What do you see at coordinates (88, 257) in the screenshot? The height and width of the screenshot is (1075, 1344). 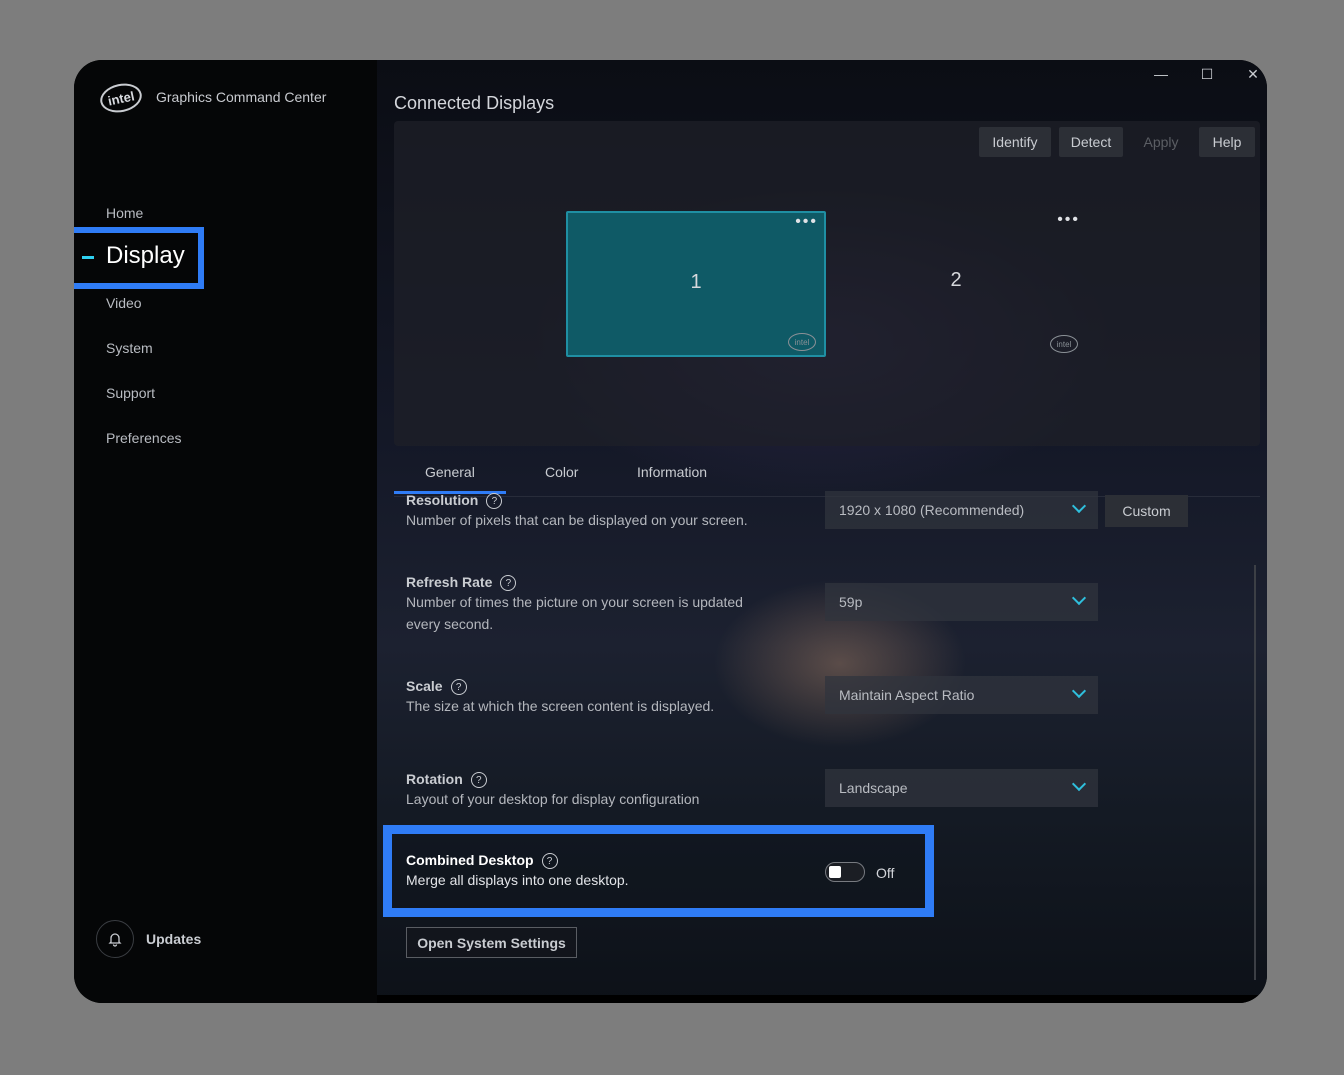 I see `active-indicator` at bounding box center [88, 257].